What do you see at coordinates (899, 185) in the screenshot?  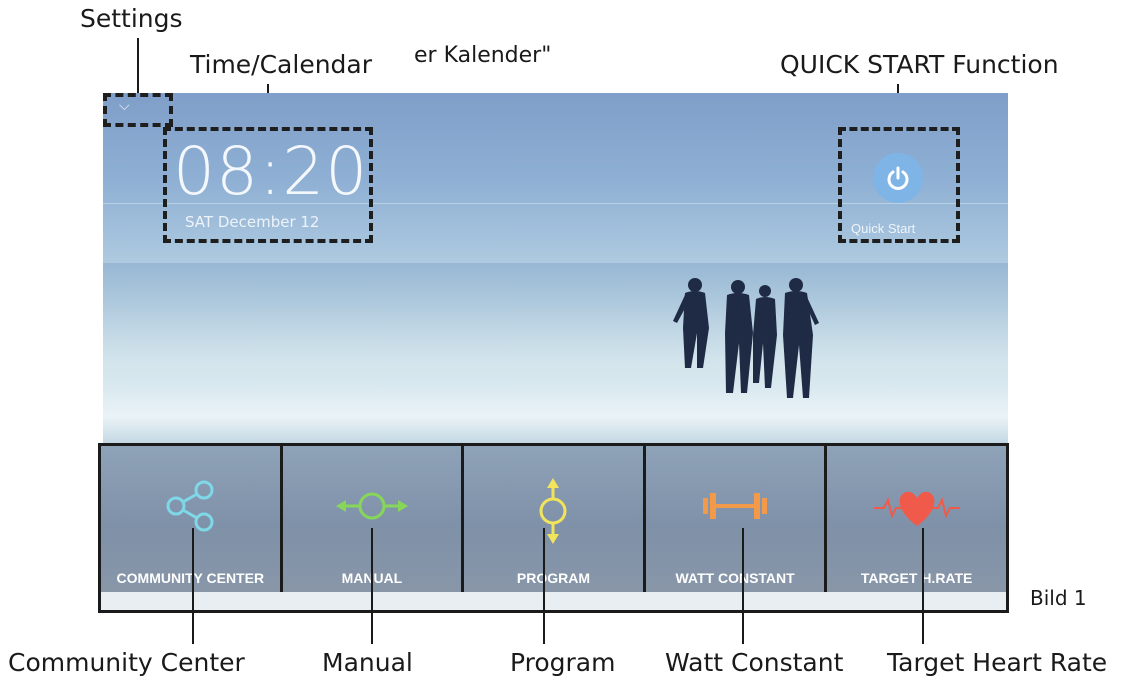 I see `quick-start-highlight` at bounding box center [899, 185].